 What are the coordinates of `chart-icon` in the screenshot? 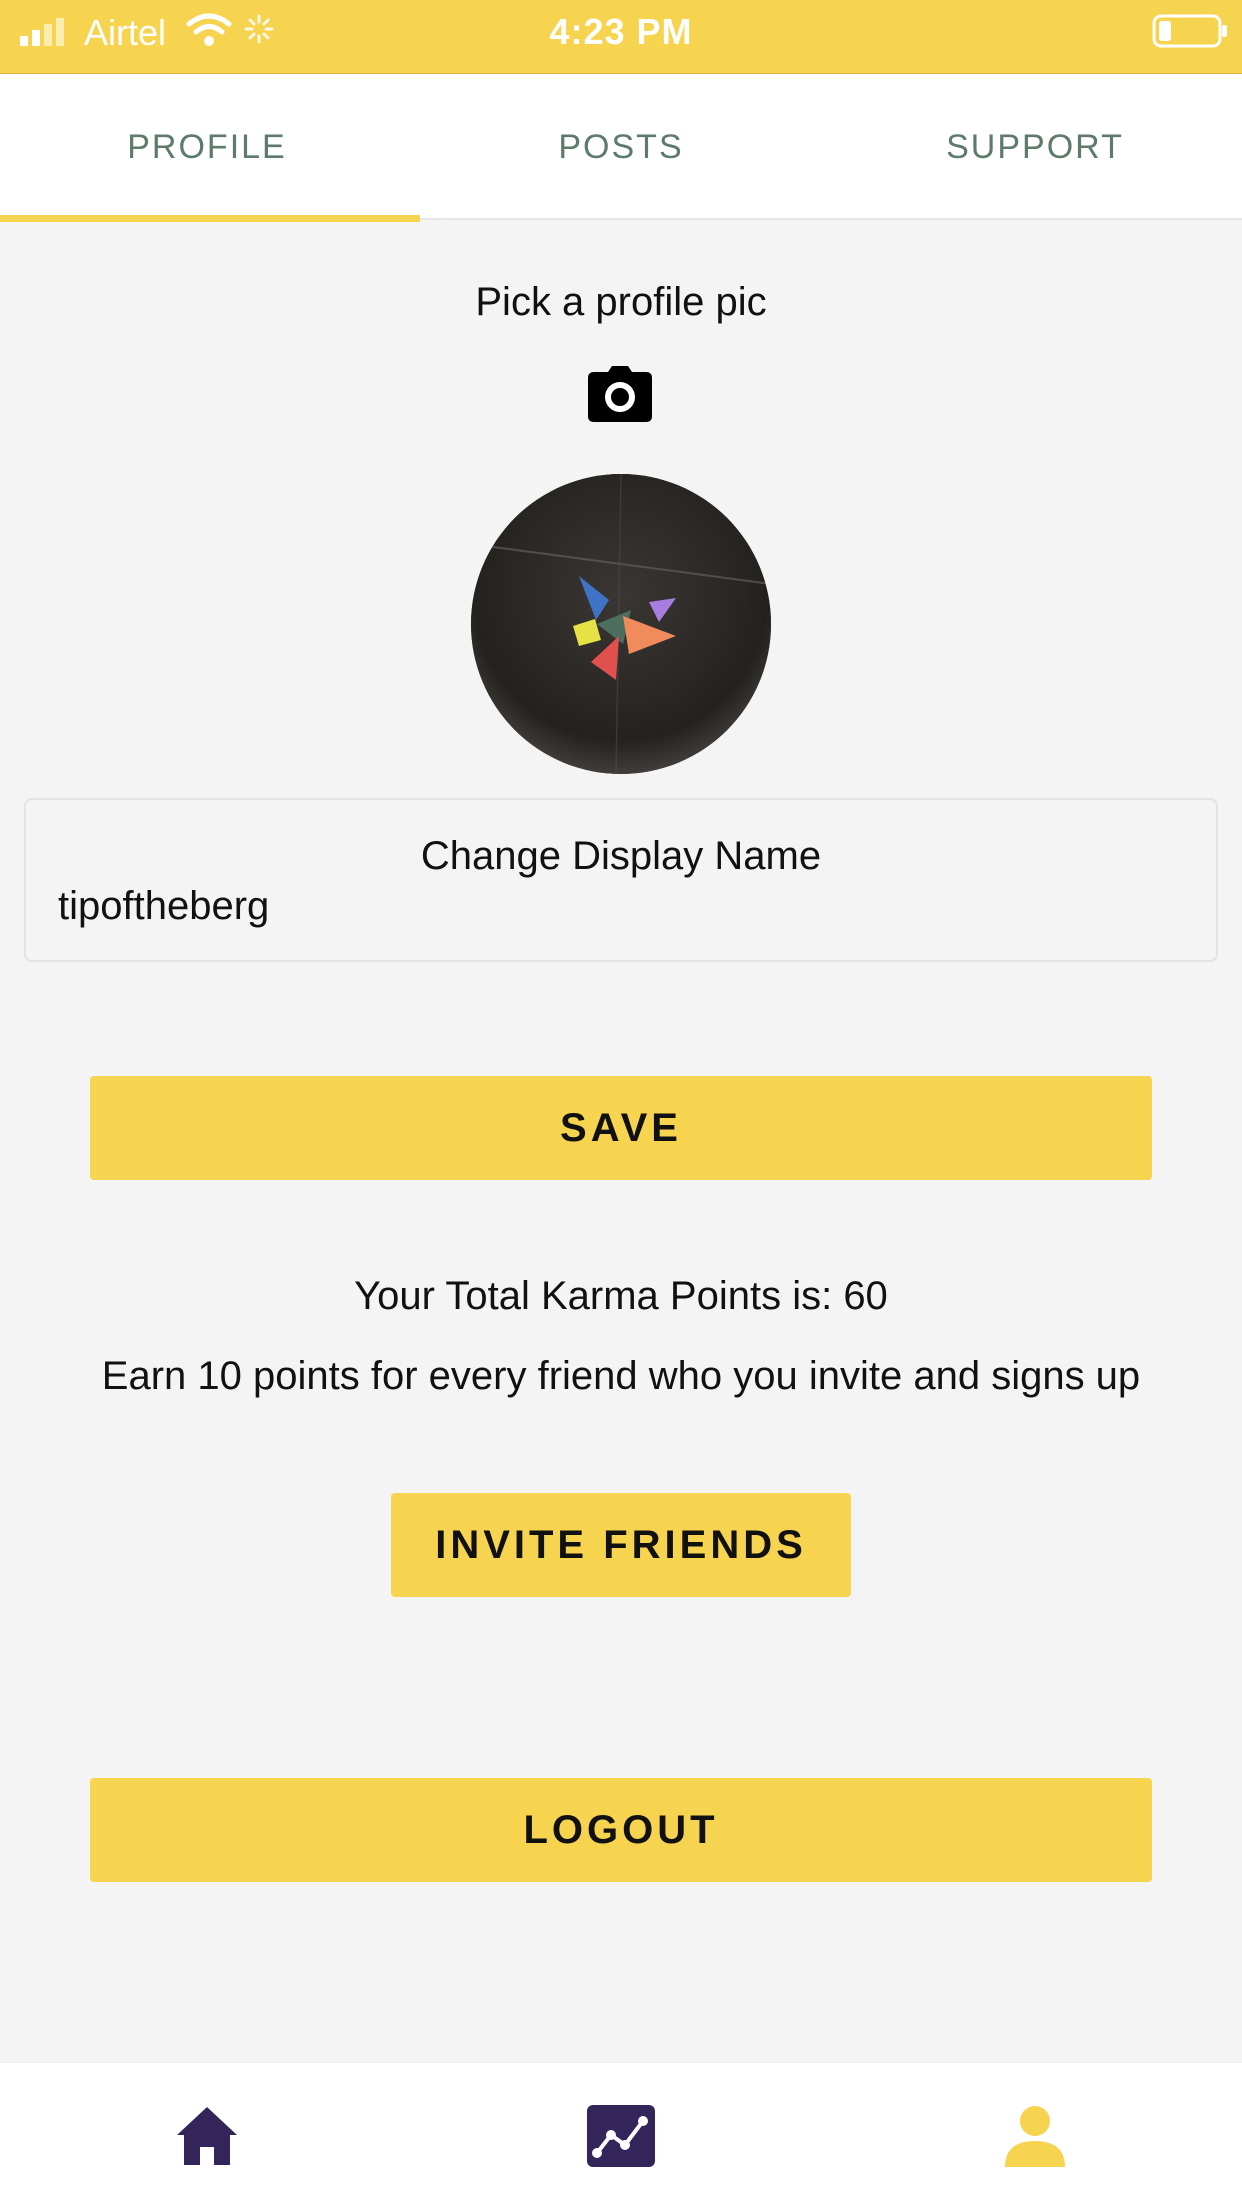 It's located at (621, 2136).